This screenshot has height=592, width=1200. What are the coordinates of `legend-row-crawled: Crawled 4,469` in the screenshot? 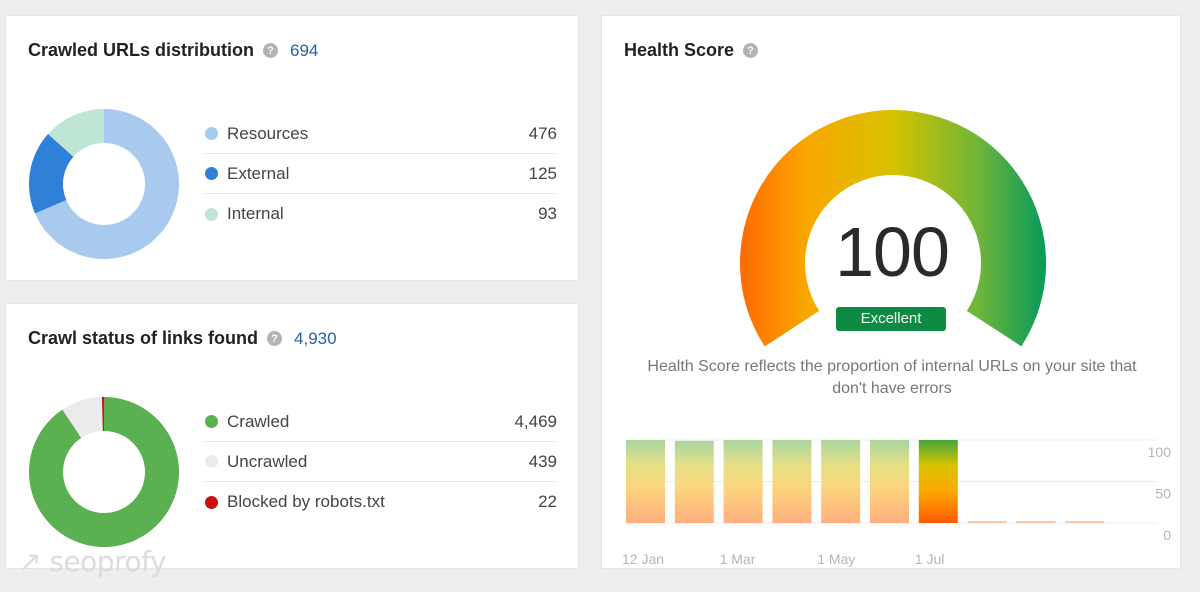 It's located at (380, 422).